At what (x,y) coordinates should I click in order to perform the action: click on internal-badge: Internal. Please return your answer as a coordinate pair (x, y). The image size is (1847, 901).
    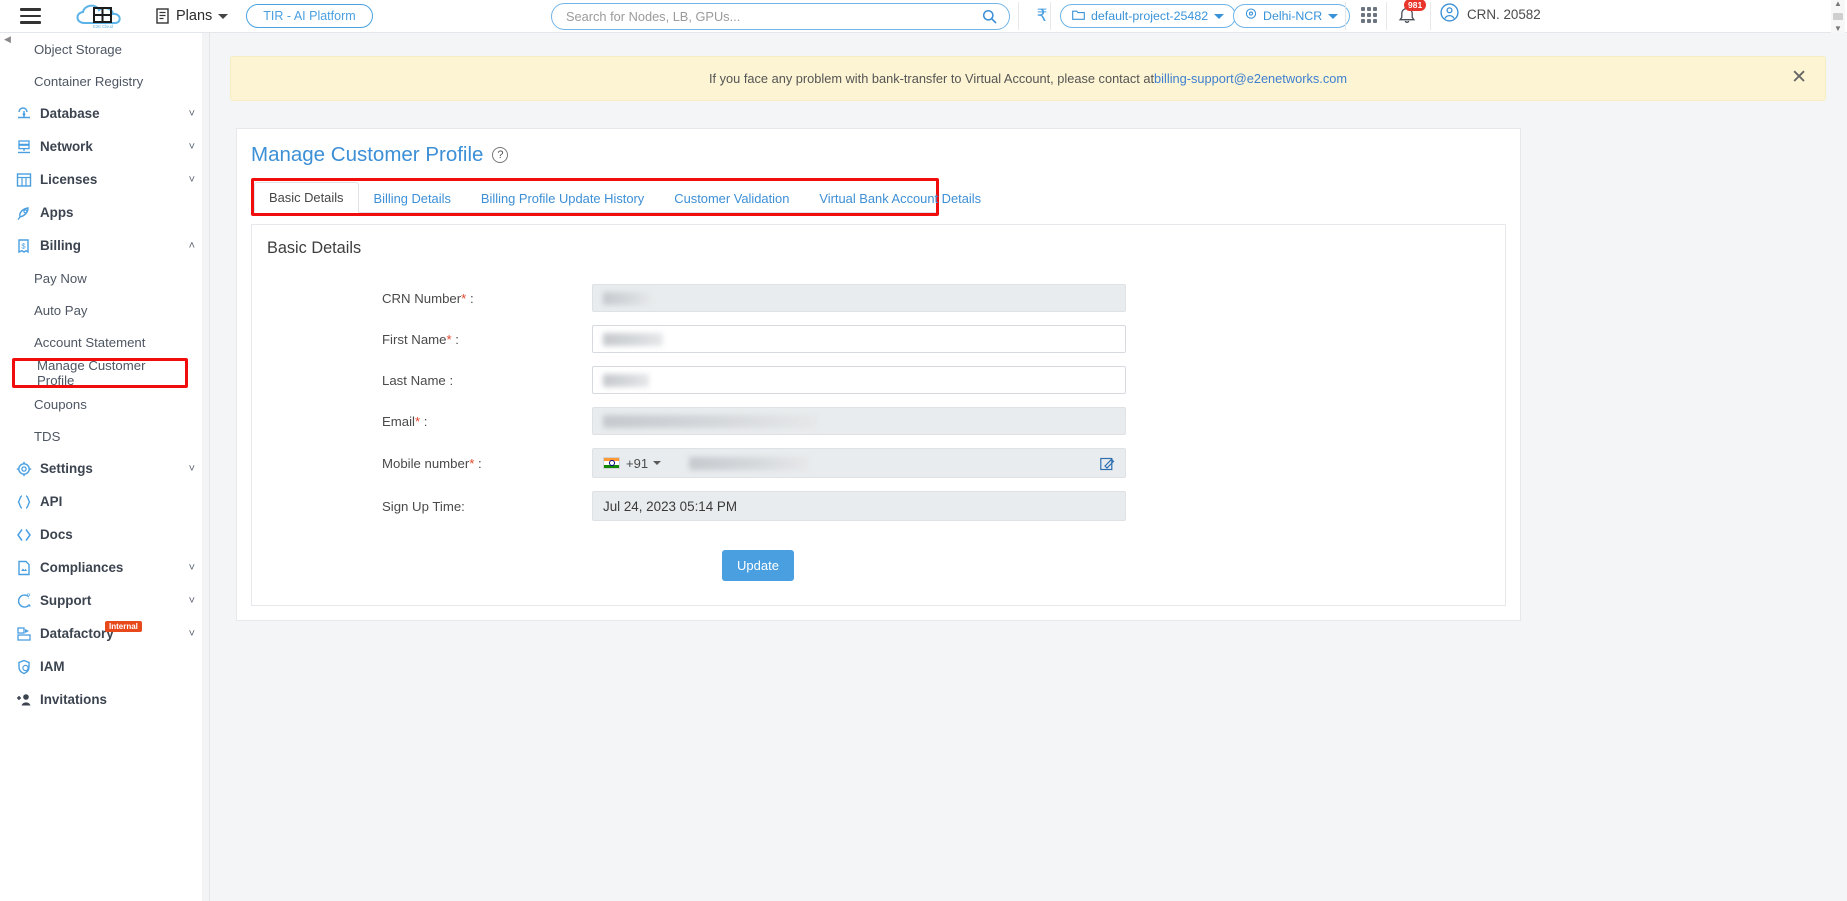
    Looking at the image, I should click on (123, 626).